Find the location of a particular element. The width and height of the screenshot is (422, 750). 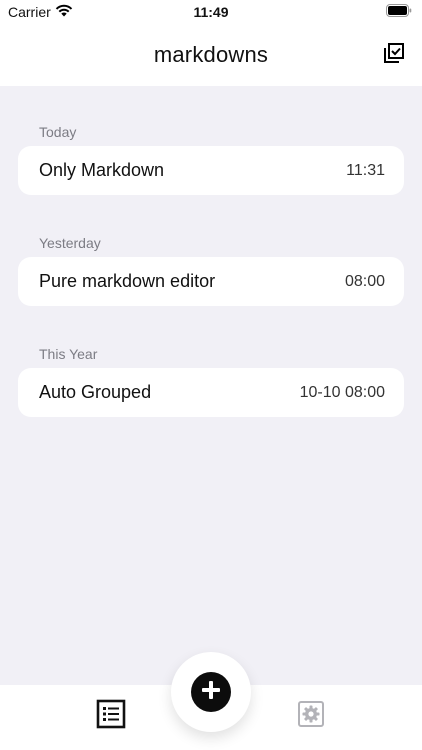

wifi-icon is located at coordinates (64, 12).